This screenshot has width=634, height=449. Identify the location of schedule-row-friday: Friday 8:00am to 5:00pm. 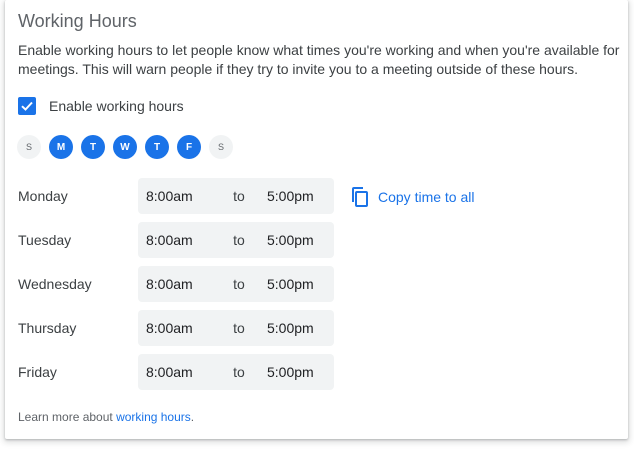
(176, 372).